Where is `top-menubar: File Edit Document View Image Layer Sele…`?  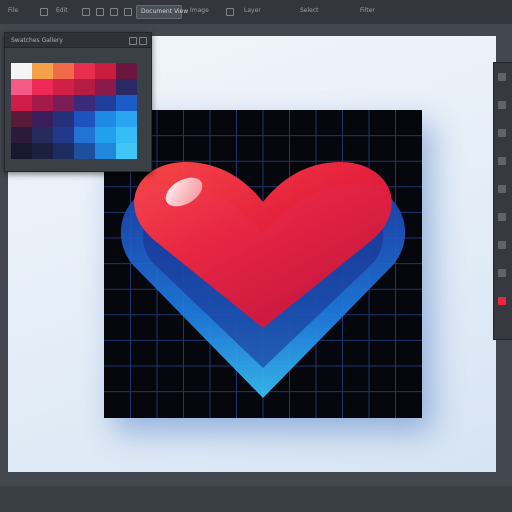
top-menubar: File Edit Document View Image Layer Sele… is located at coordinates (256, 12).